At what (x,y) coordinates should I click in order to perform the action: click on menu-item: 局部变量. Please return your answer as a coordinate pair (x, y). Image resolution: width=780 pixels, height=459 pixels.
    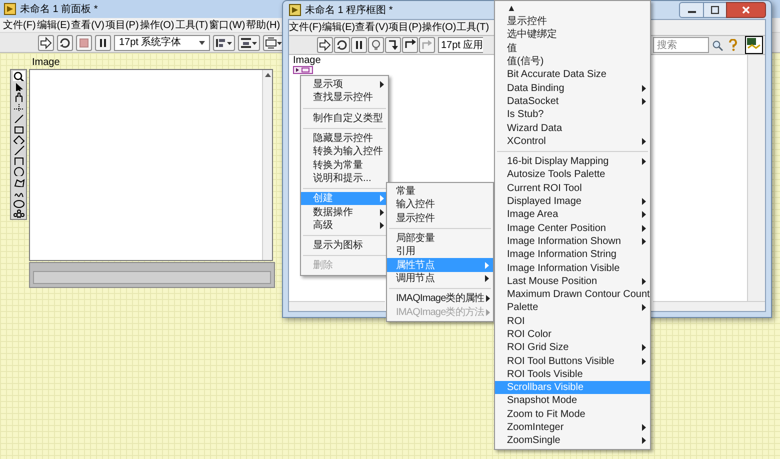
    Looking at the image, I should click on (440, 239).